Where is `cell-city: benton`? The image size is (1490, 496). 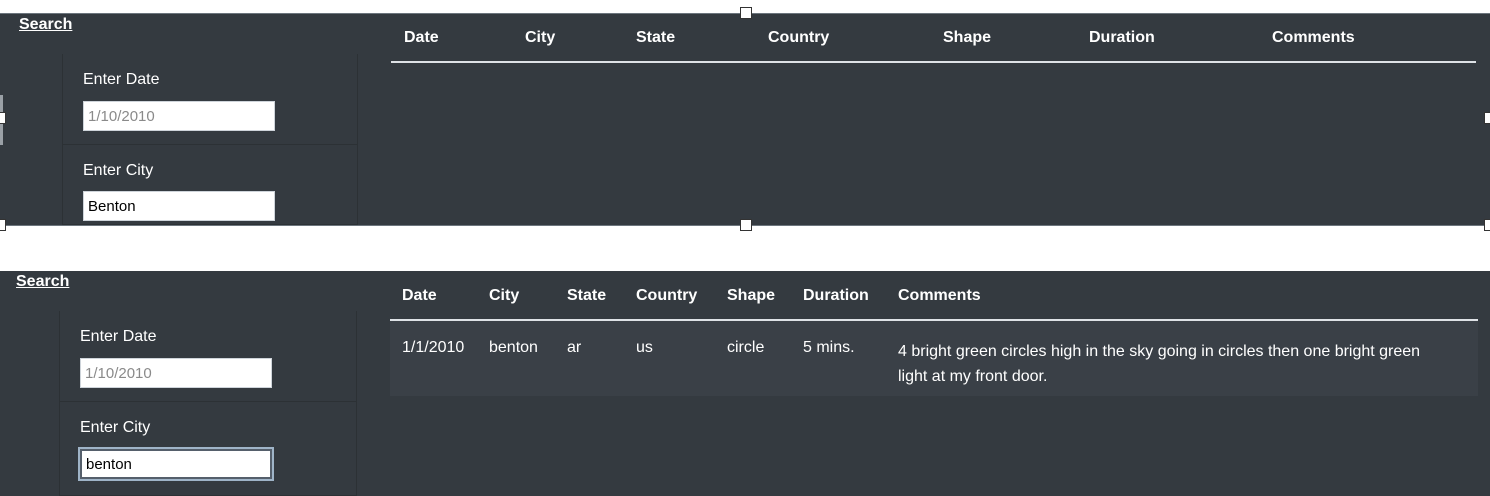
cell-city: benton is located at coordinates (513, 347).